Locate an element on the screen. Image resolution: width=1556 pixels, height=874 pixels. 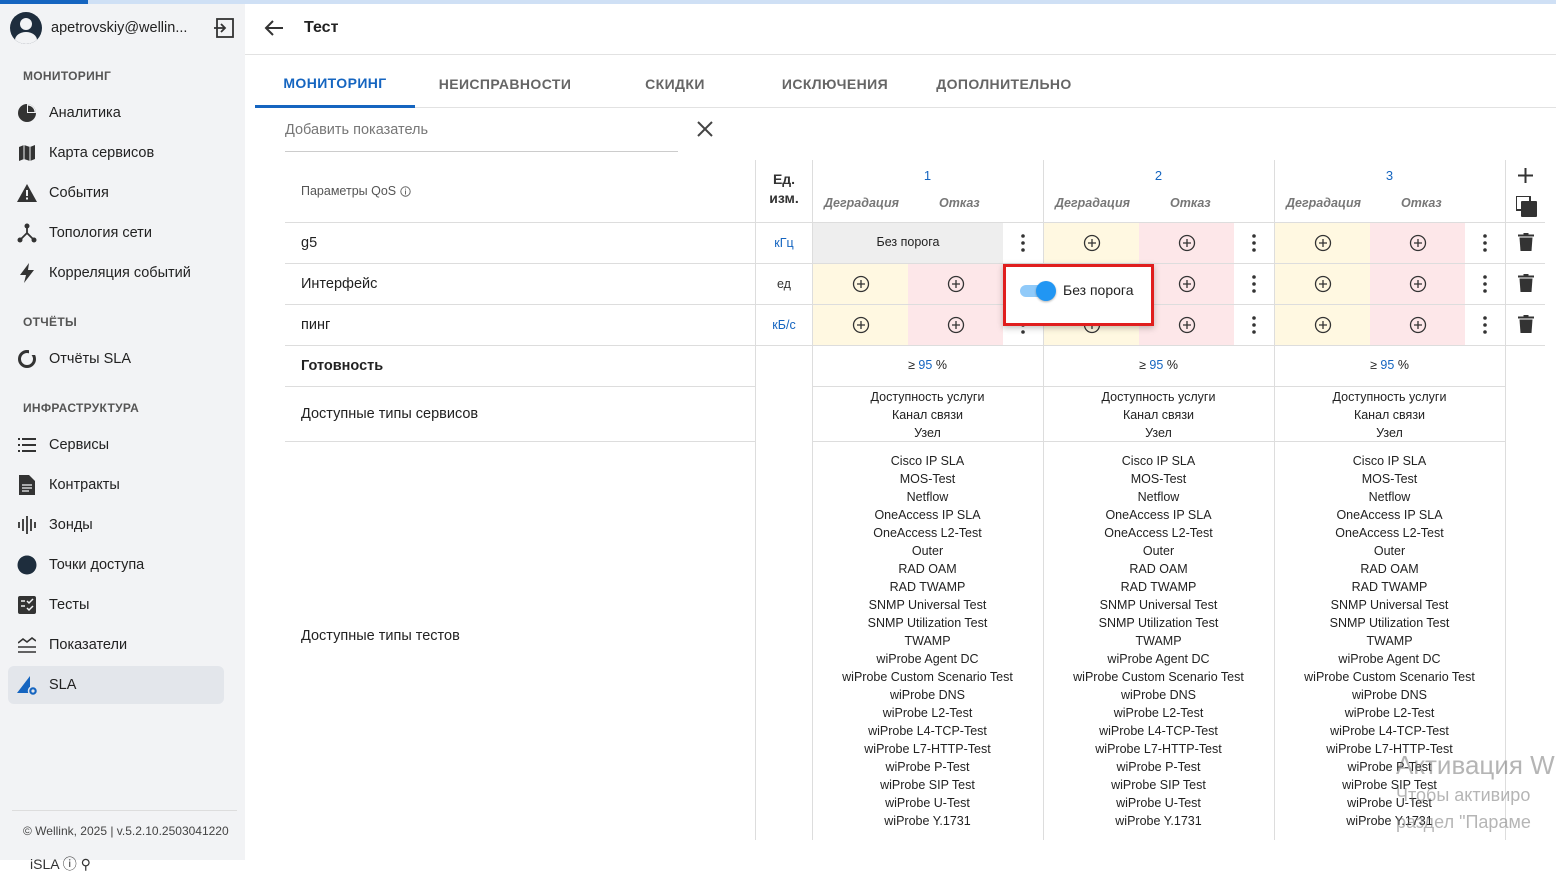
map-icon is located at coordinates (27, 153).